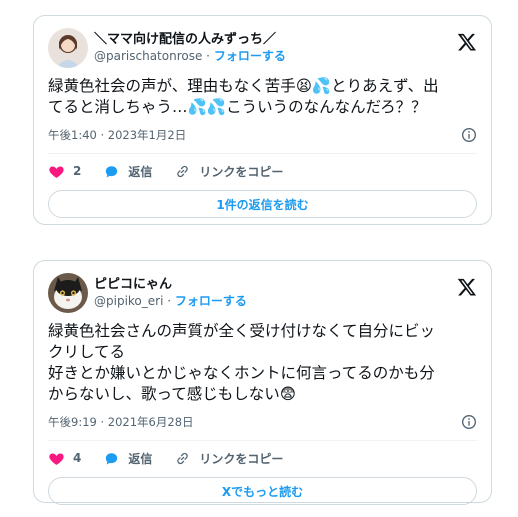  I want to click on like-button: 2, so click(64, 171).